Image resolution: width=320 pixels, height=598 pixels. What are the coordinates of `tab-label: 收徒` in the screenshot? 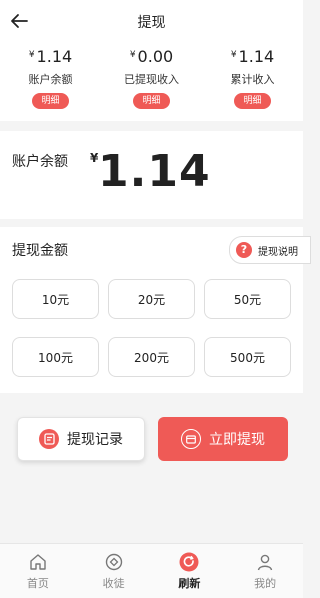 It's located at (113, 583).